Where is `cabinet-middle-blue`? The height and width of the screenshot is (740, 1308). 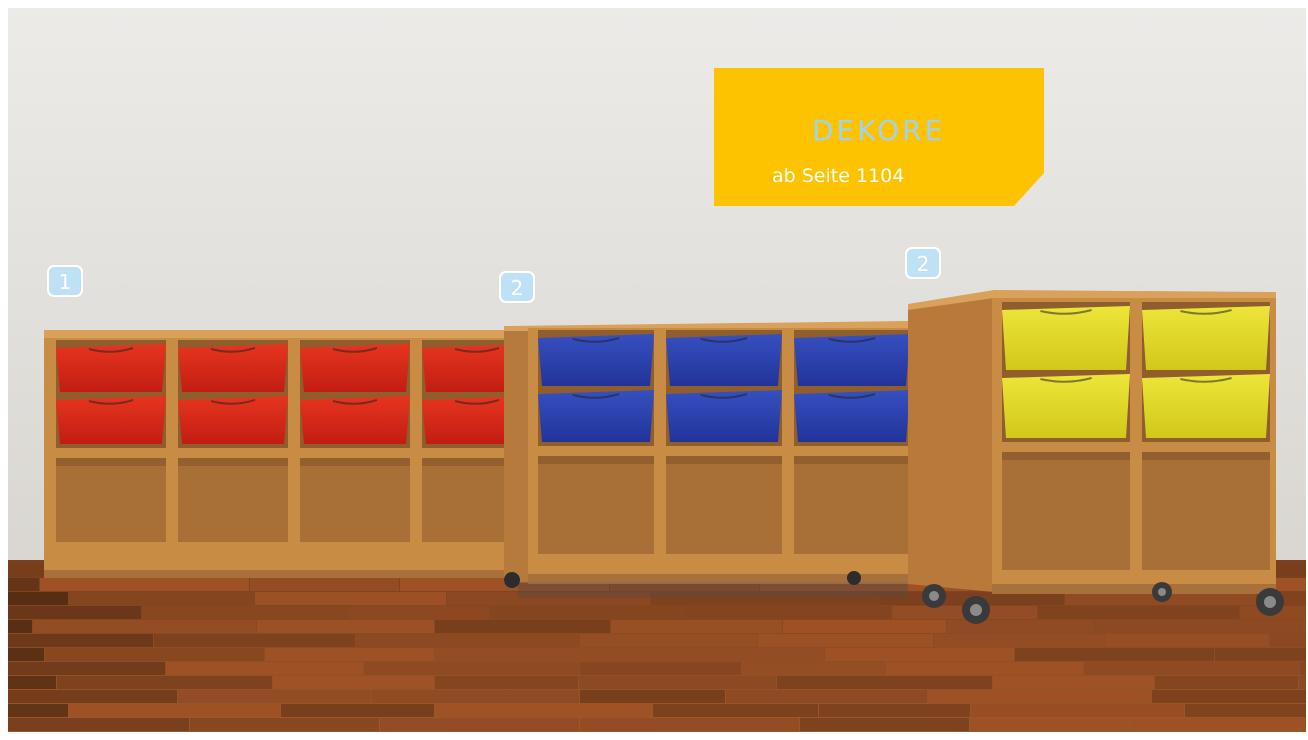 cabinet-middle-blue is located at coordinates (707, 459).